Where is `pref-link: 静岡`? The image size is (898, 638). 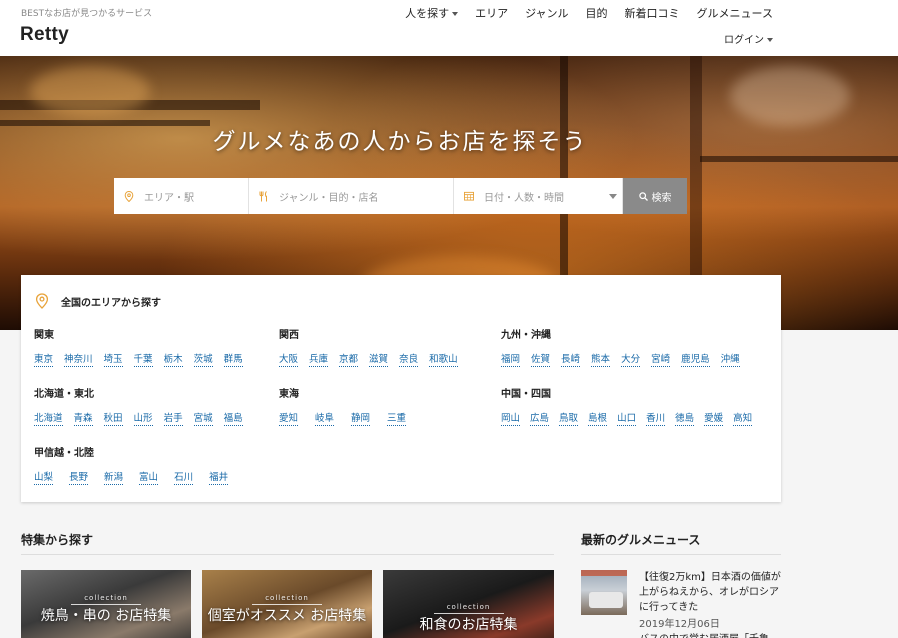
pref-link: 静岡 is located at coordinates (361, 418).